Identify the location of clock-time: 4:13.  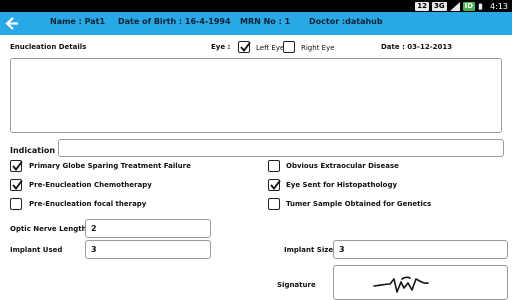
(499, 6).